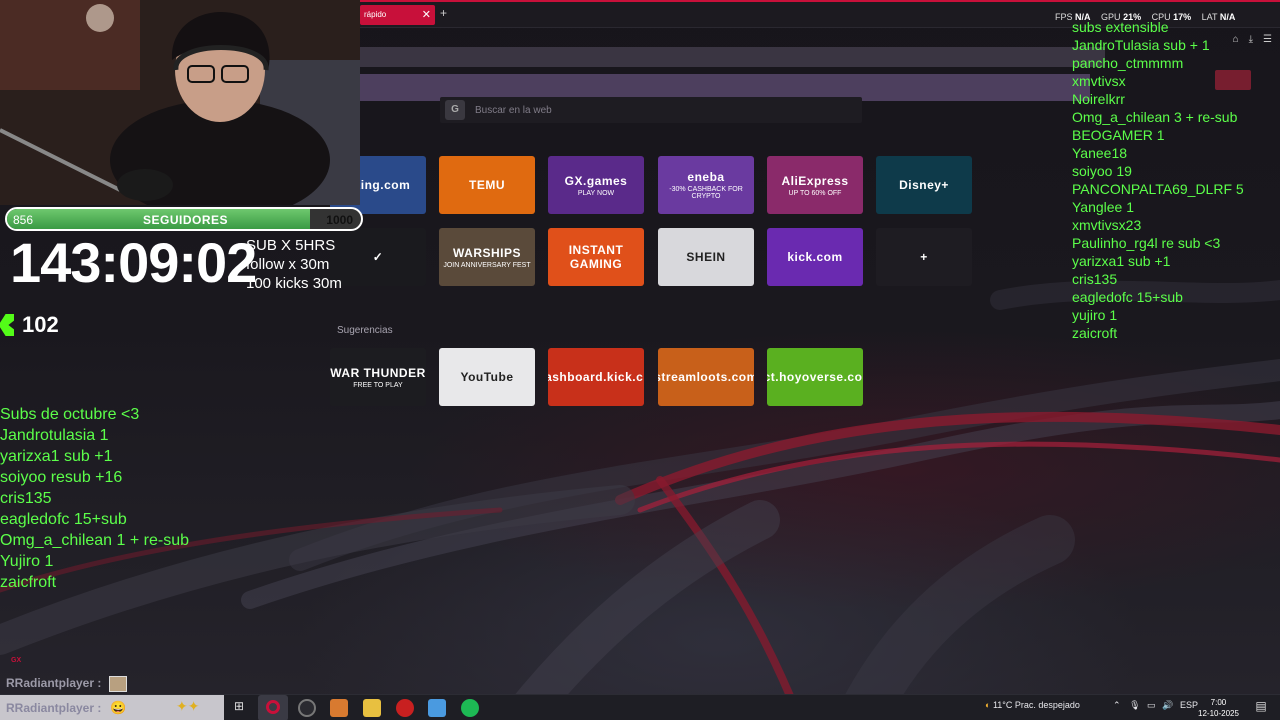 This screenshot has height=720, width=1280. Describe the element at coordinates (375, 14) in the screenshot. I see `tab-label: rápido` at that location.